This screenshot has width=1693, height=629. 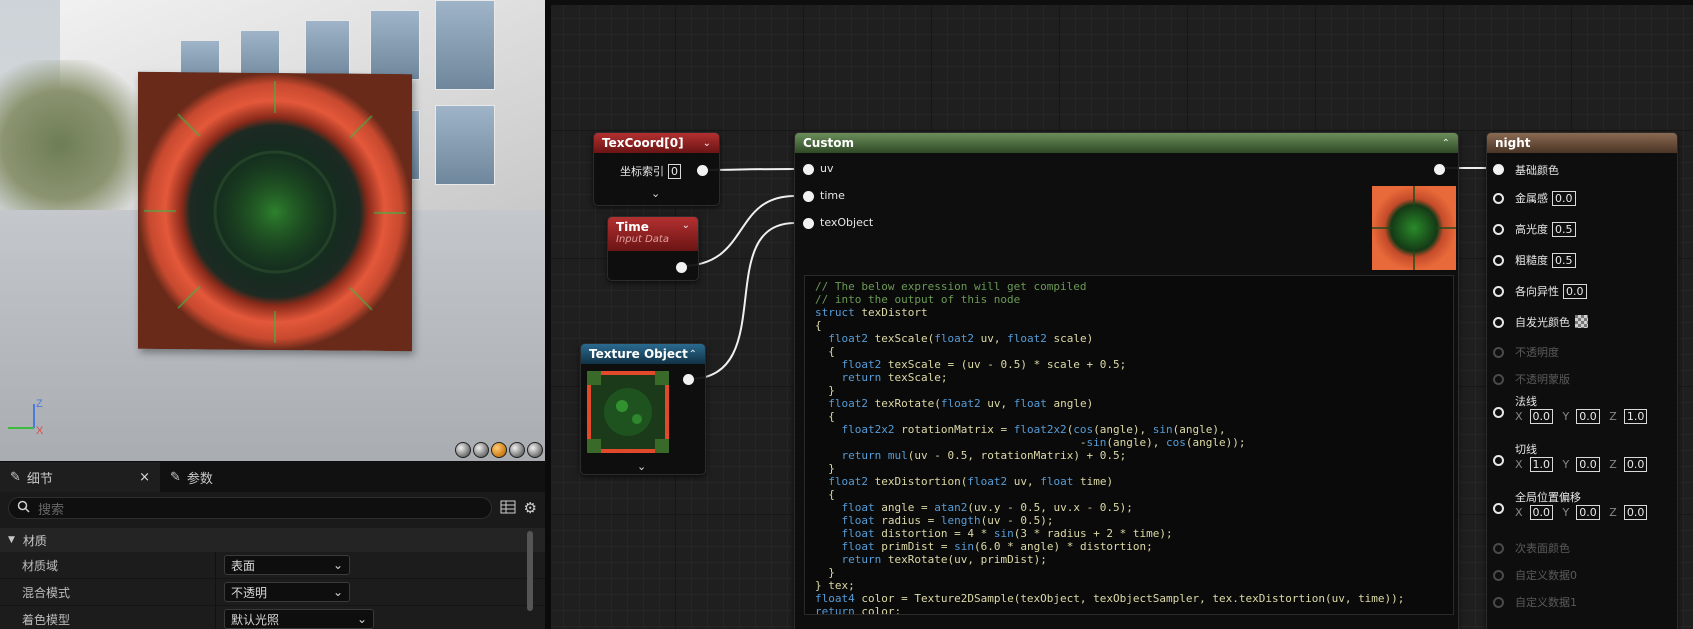 I want to click on input-pin-time, so click(x=808, y=196).